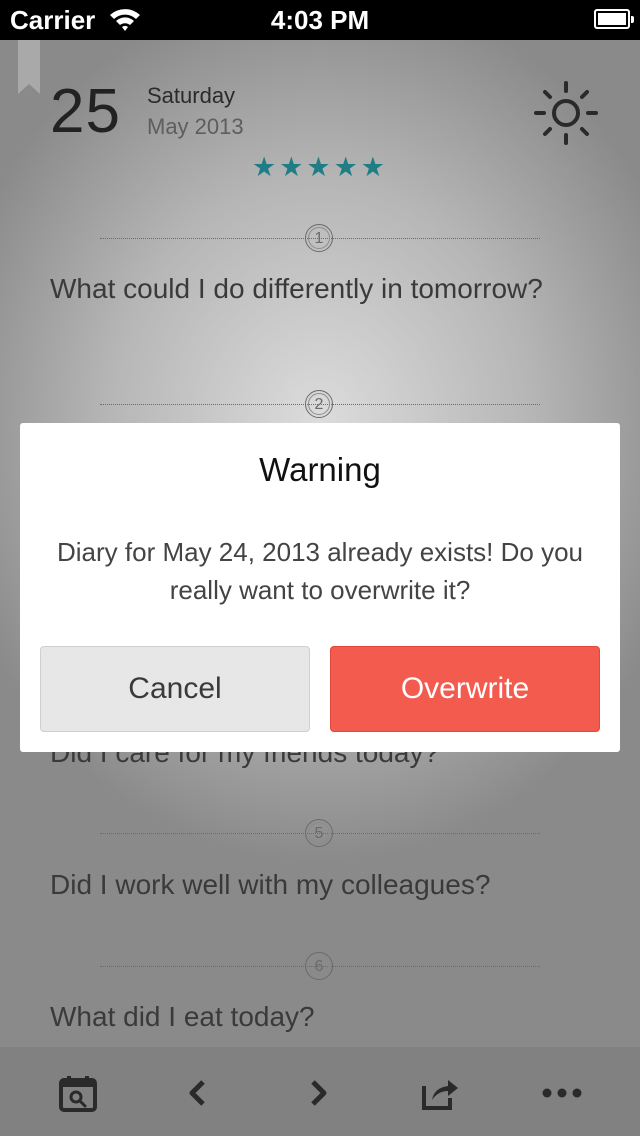 This screenshot has height=1136, width=640. I want to click on question-divider: 6, so click(320, 966).